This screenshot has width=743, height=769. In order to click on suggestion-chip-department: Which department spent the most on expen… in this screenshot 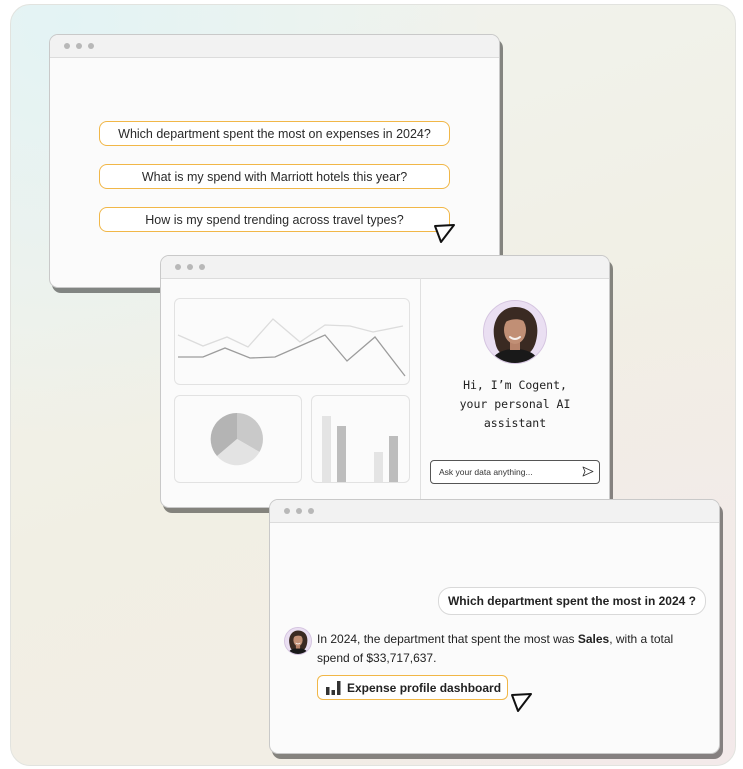, I will do `click(274, 133)`.